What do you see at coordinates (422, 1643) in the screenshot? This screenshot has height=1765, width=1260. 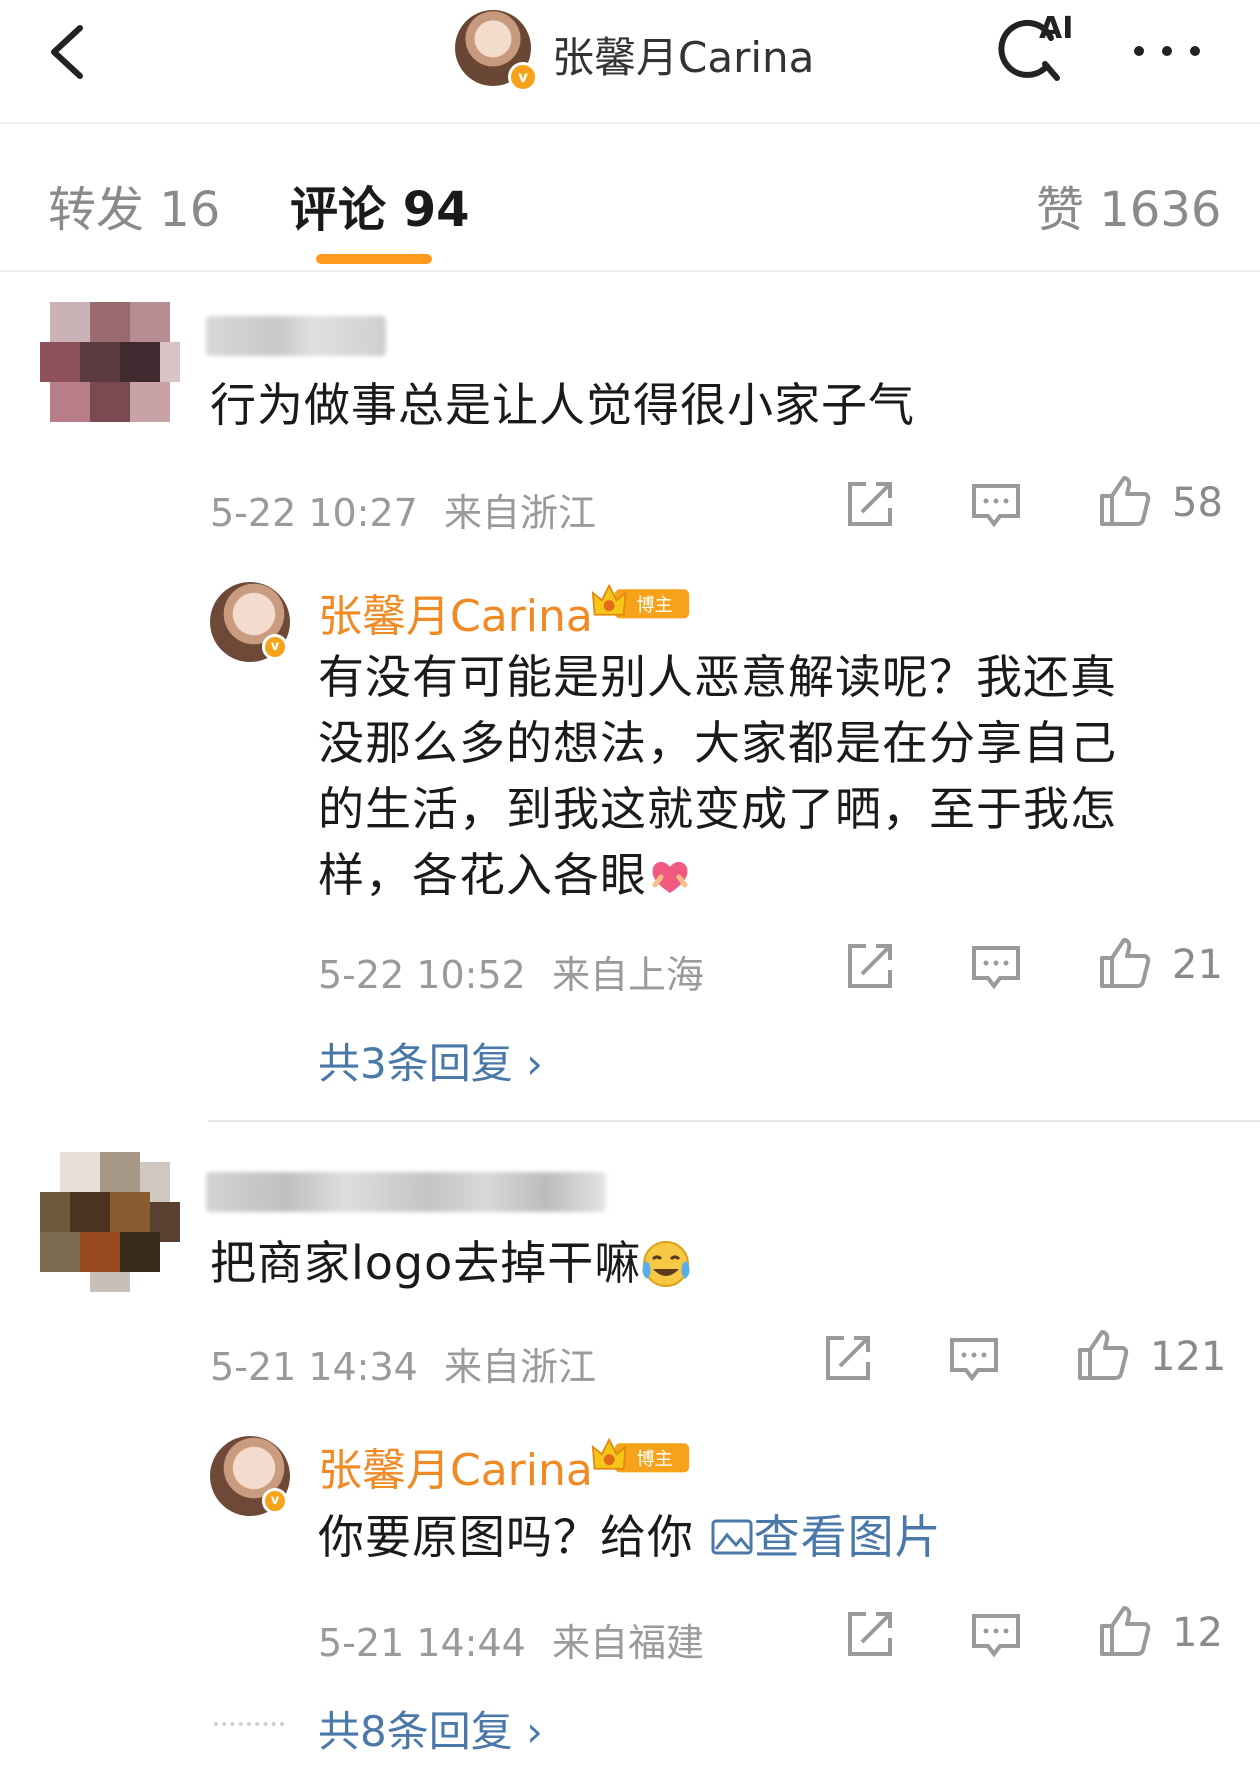 I see `reply-time: 5-21 14:44` at bounding box center [422, 1643].